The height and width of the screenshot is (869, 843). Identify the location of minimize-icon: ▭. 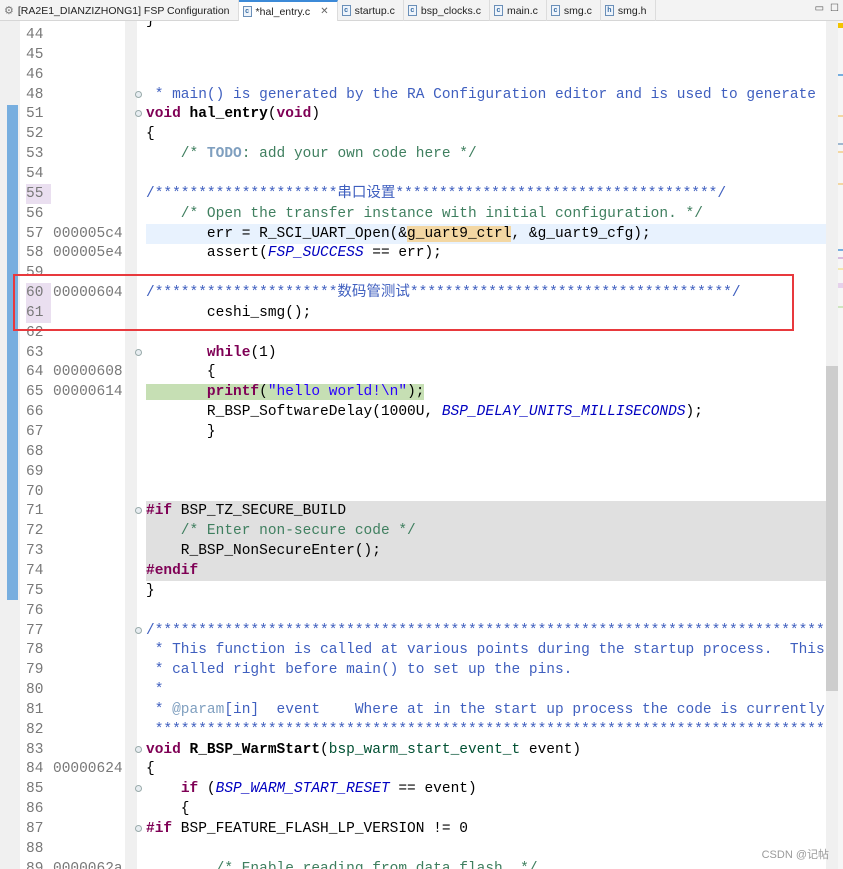
(819, 8).